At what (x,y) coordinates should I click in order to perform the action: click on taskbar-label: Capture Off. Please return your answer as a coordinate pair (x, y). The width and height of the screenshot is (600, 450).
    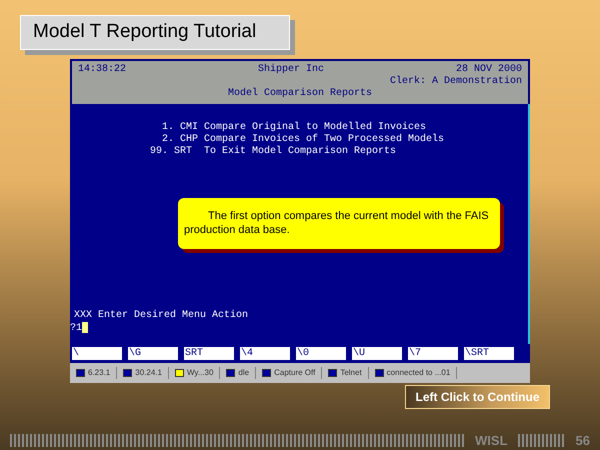
    Looking at the image, I should click on (295, 372).